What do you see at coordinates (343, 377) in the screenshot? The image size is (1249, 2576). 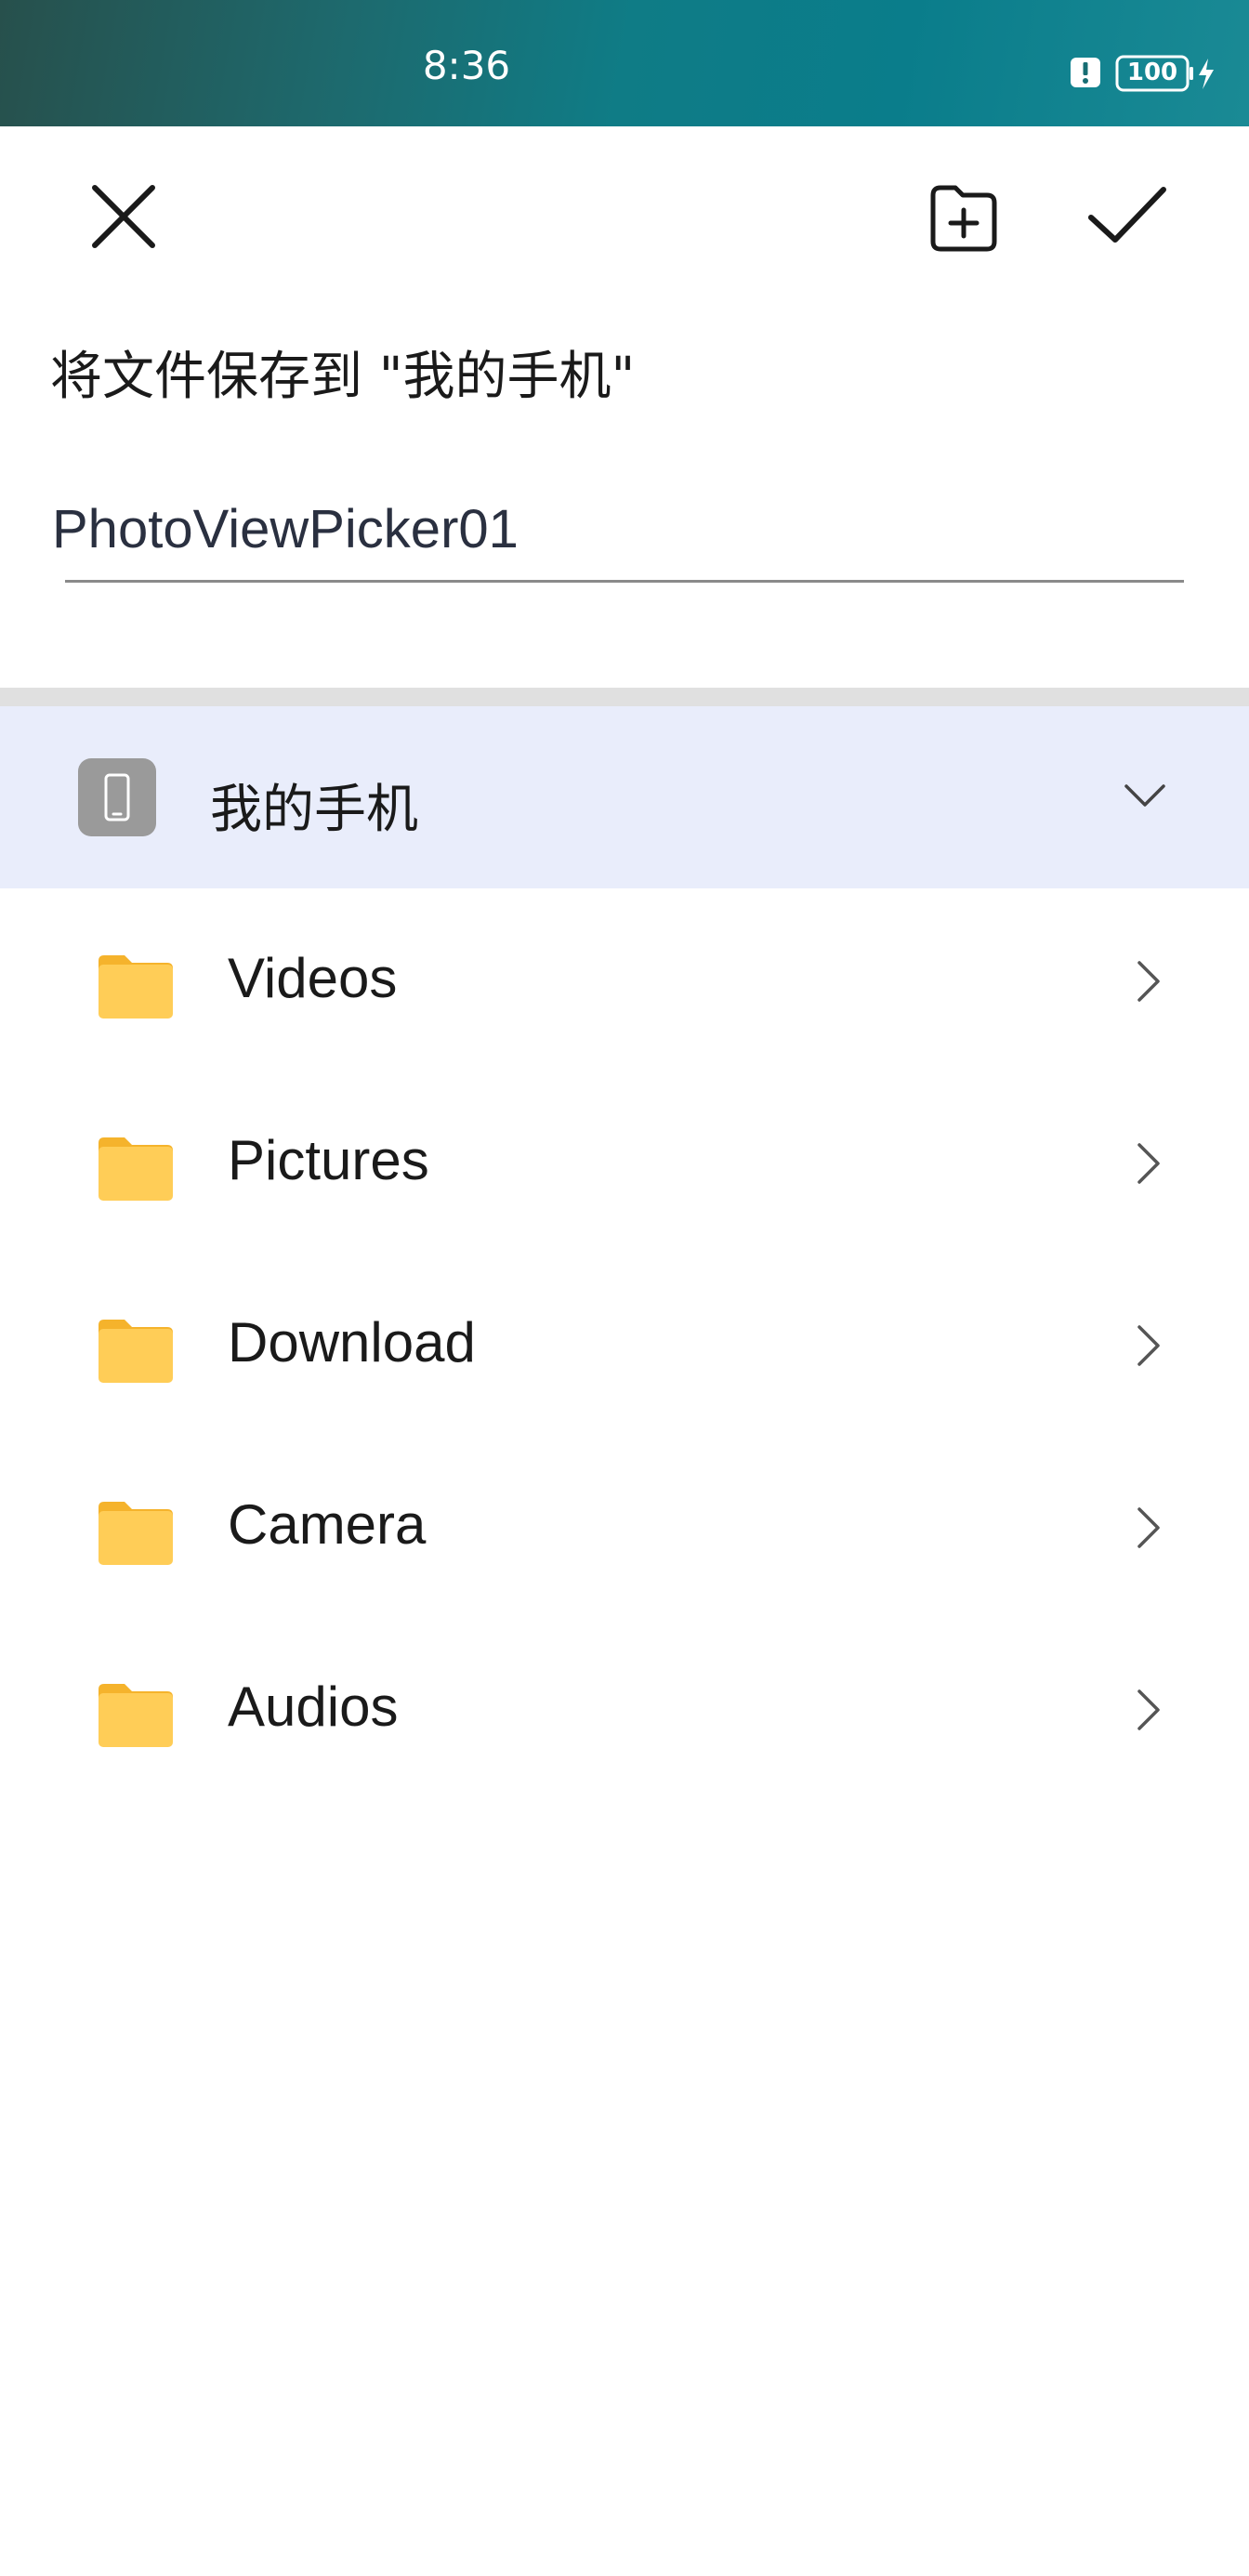 I see `save-dialog-title: 将文件保存到 "我的手机"` at bounding box center [343, 377].